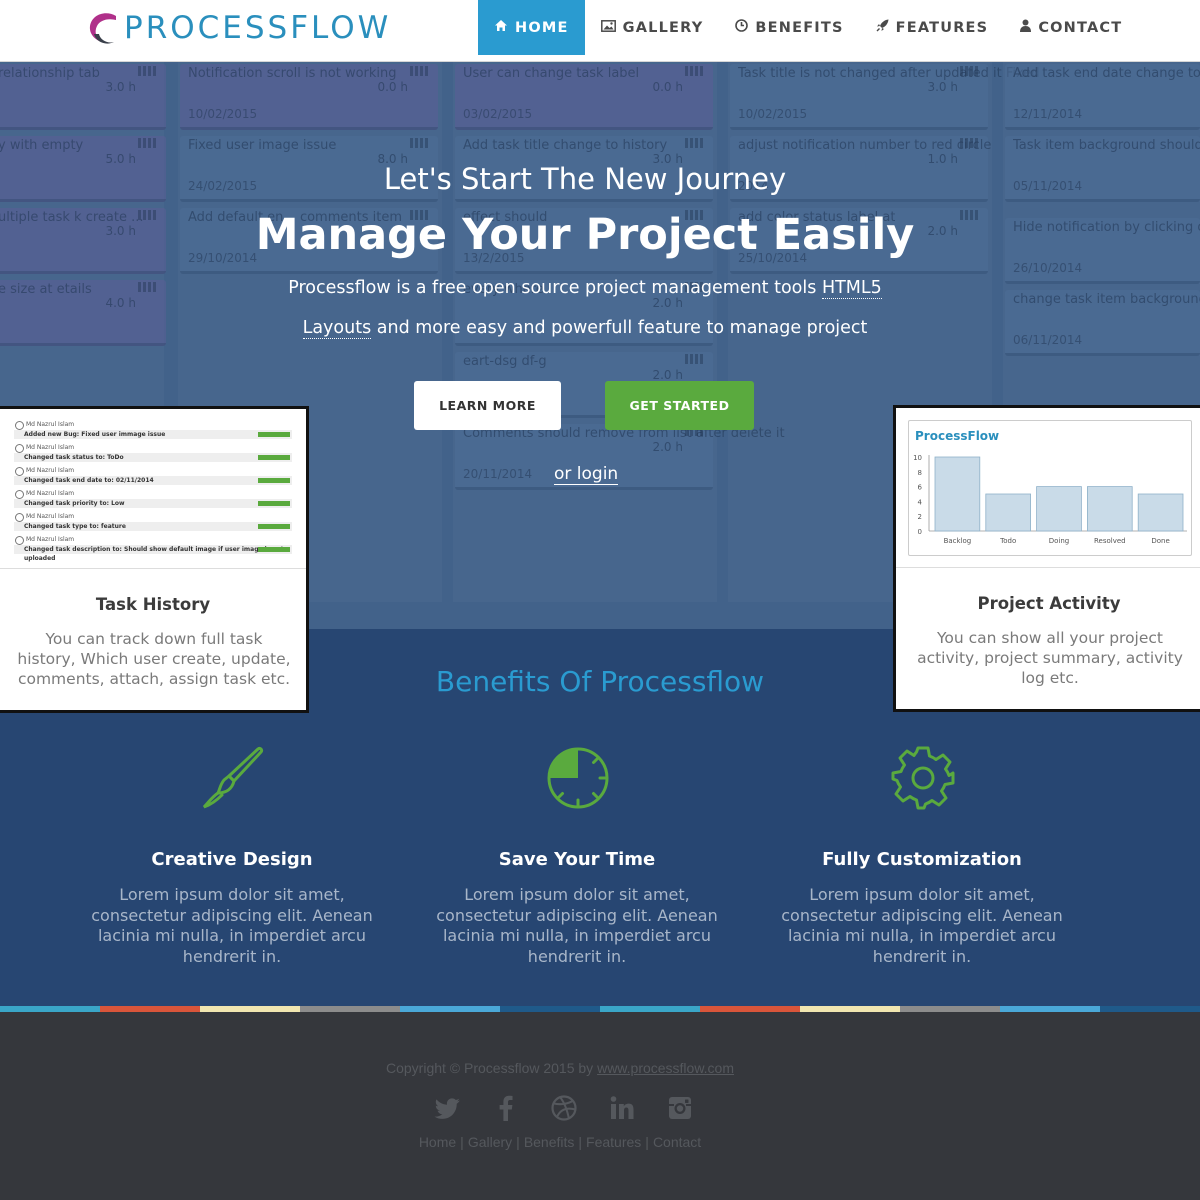 The image size is (1200, 1200). What do you see at coordinates (652, 27) in the screenshot?
I see `nav-gallery: GALLERY` at bounding box center [652, 27].